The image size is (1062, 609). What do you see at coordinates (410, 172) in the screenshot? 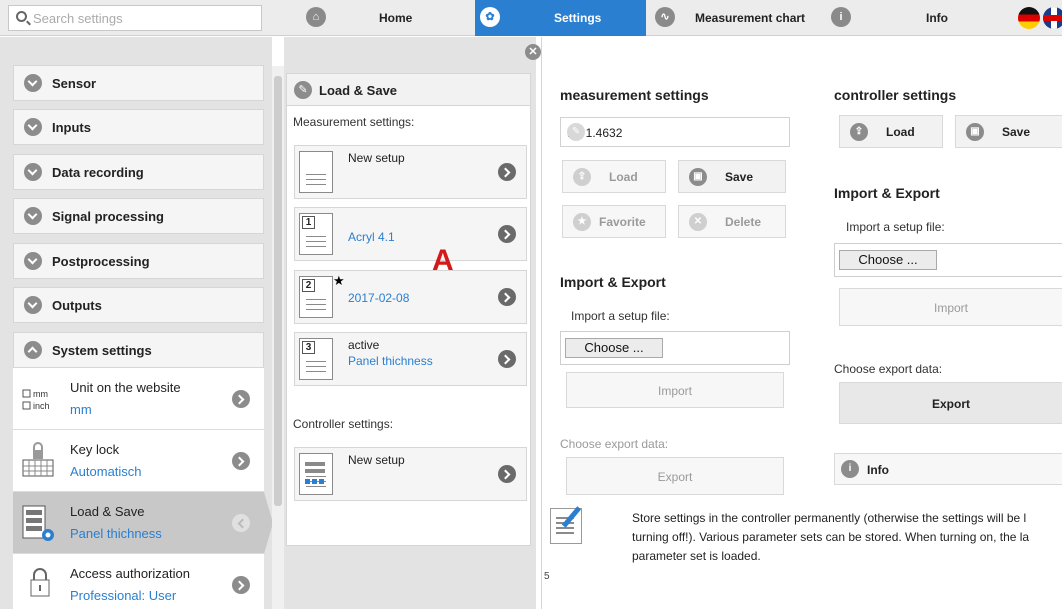
I see `setup-new: New setup` at bounding box center [410, 172].